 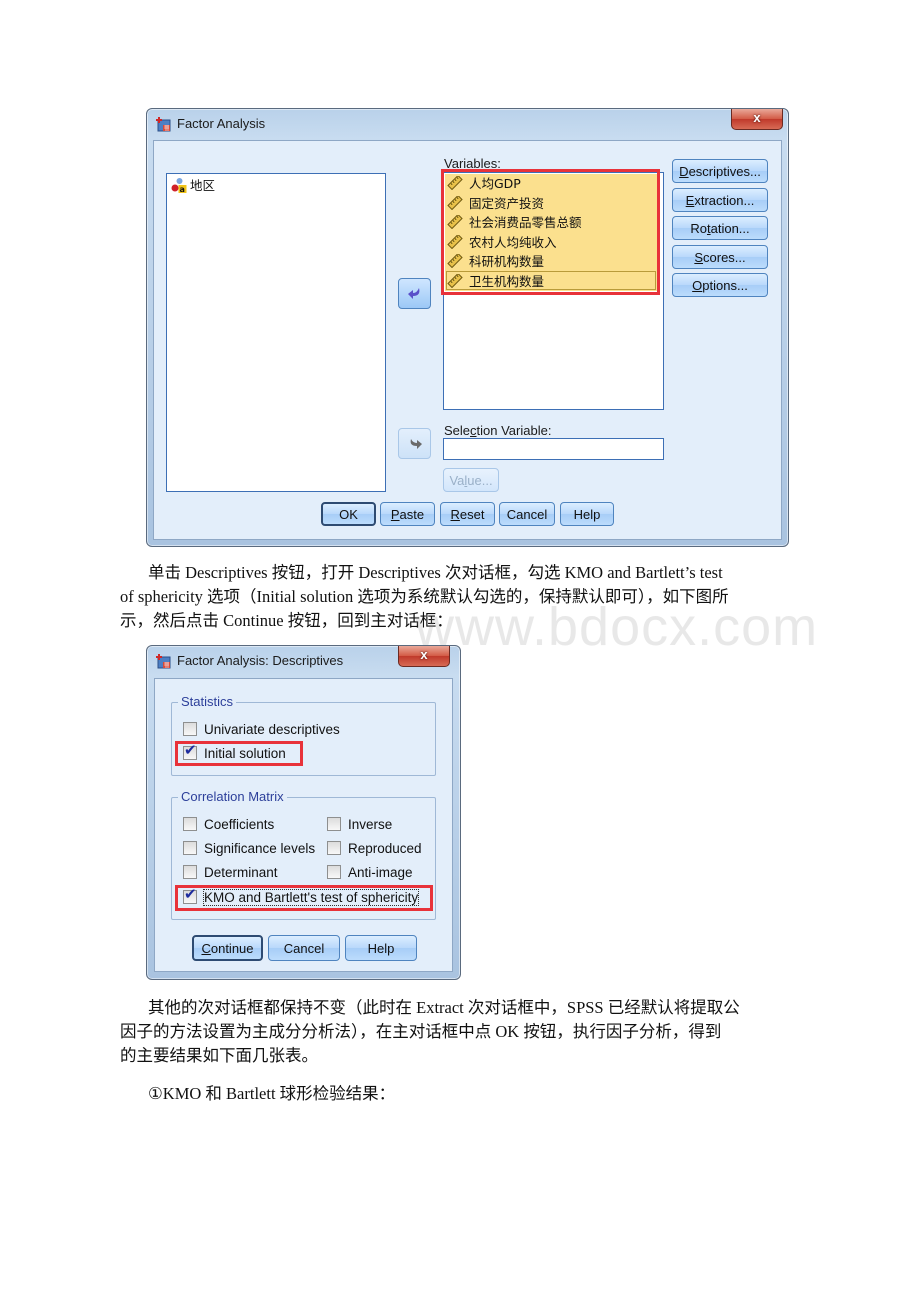 I want to click on list-item: 固定资产投资, so click(x=495, y=203).